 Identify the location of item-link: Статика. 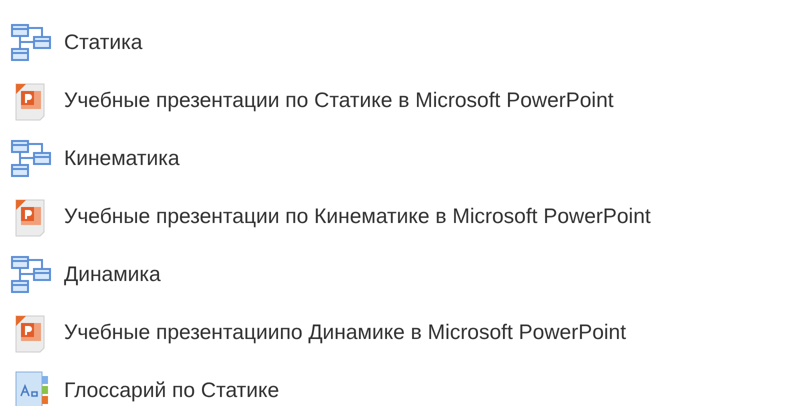
(103, 43).